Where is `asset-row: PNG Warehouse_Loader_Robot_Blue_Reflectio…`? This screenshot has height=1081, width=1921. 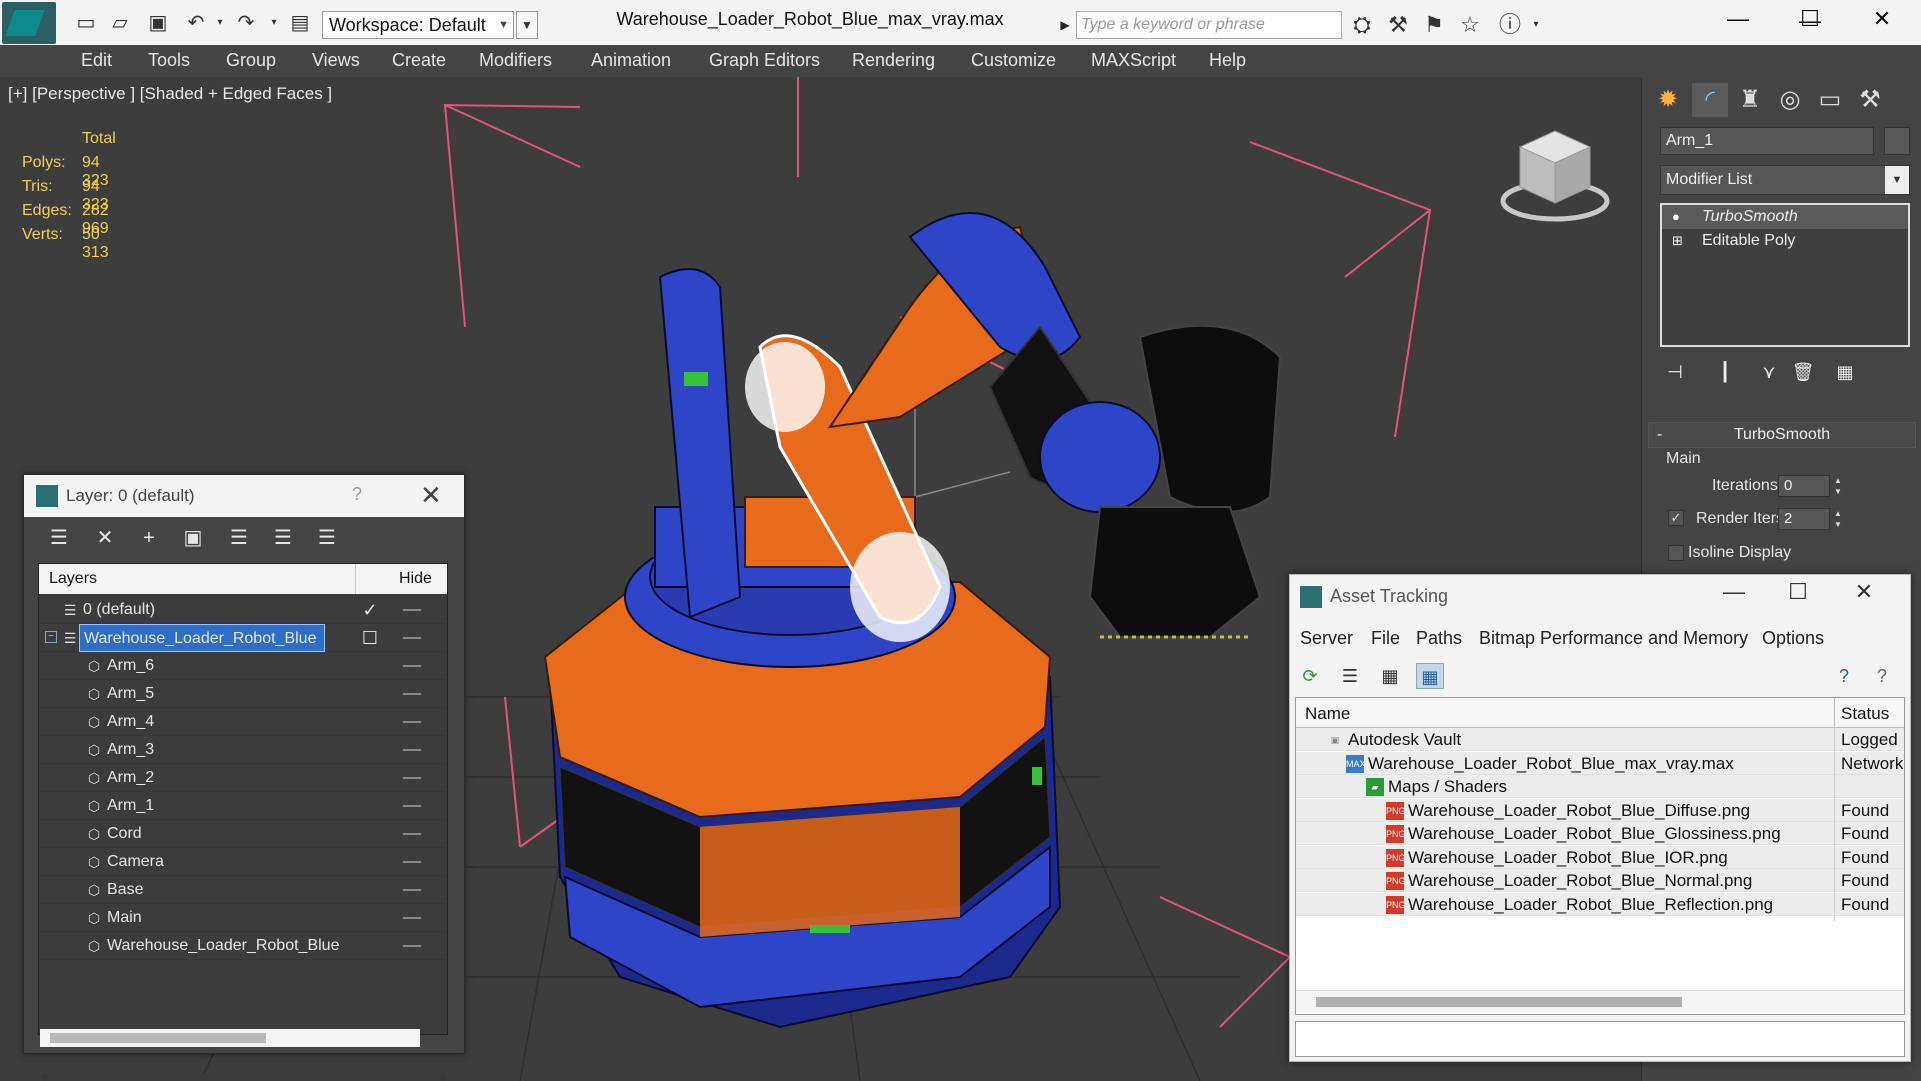 asset-row: PNG Warehouse_Loader_Robot_Blue_Reflectio… is located at coordinates (1600, 906).